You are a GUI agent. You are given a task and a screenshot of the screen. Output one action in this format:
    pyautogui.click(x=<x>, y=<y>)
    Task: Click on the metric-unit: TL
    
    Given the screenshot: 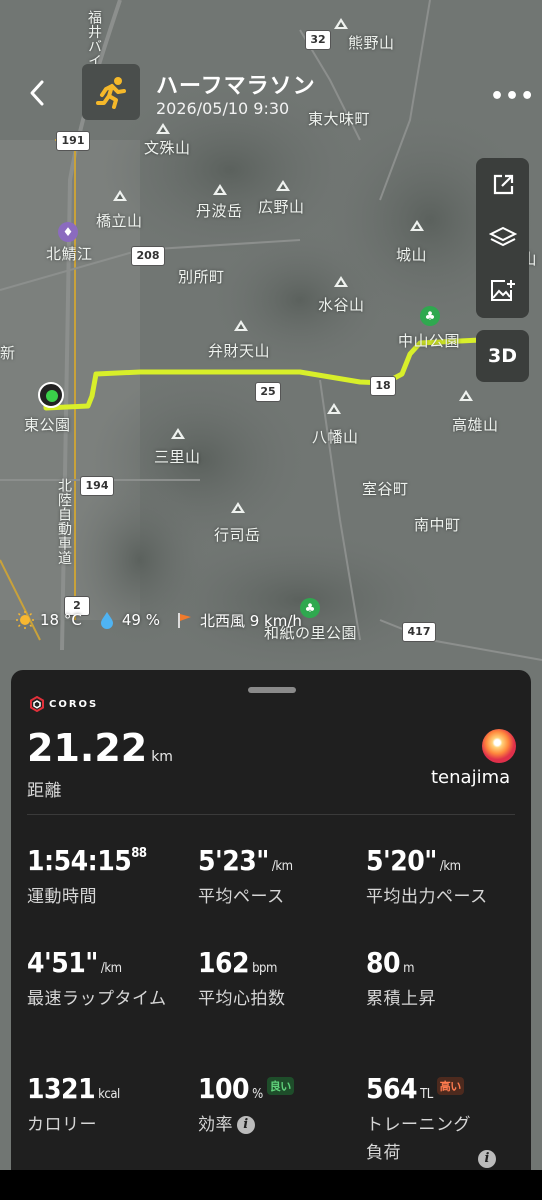 What is the action you would take?
    pyautogui.click(x=426, y=1094)
    